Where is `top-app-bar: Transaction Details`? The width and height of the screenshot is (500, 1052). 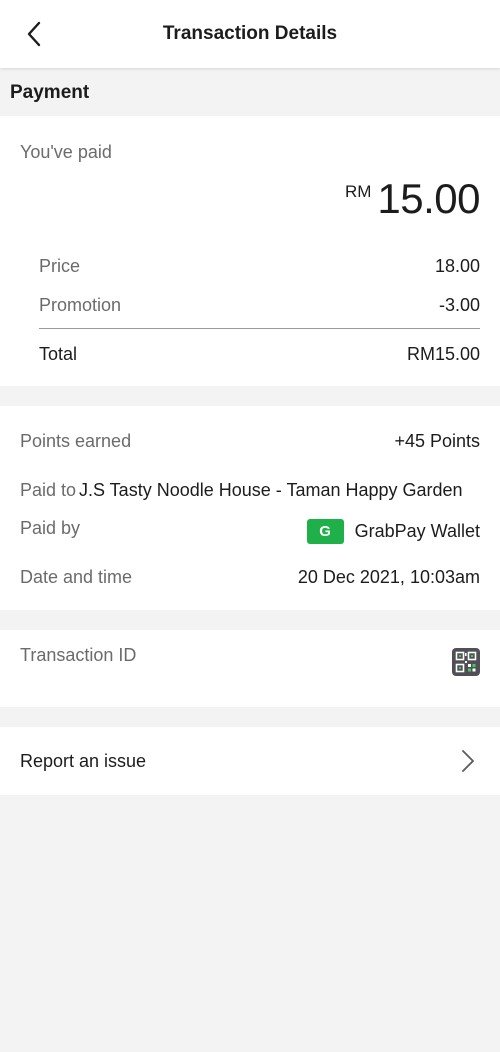 top-app-bar: Transaction Details is located at coordinates (250, 34).